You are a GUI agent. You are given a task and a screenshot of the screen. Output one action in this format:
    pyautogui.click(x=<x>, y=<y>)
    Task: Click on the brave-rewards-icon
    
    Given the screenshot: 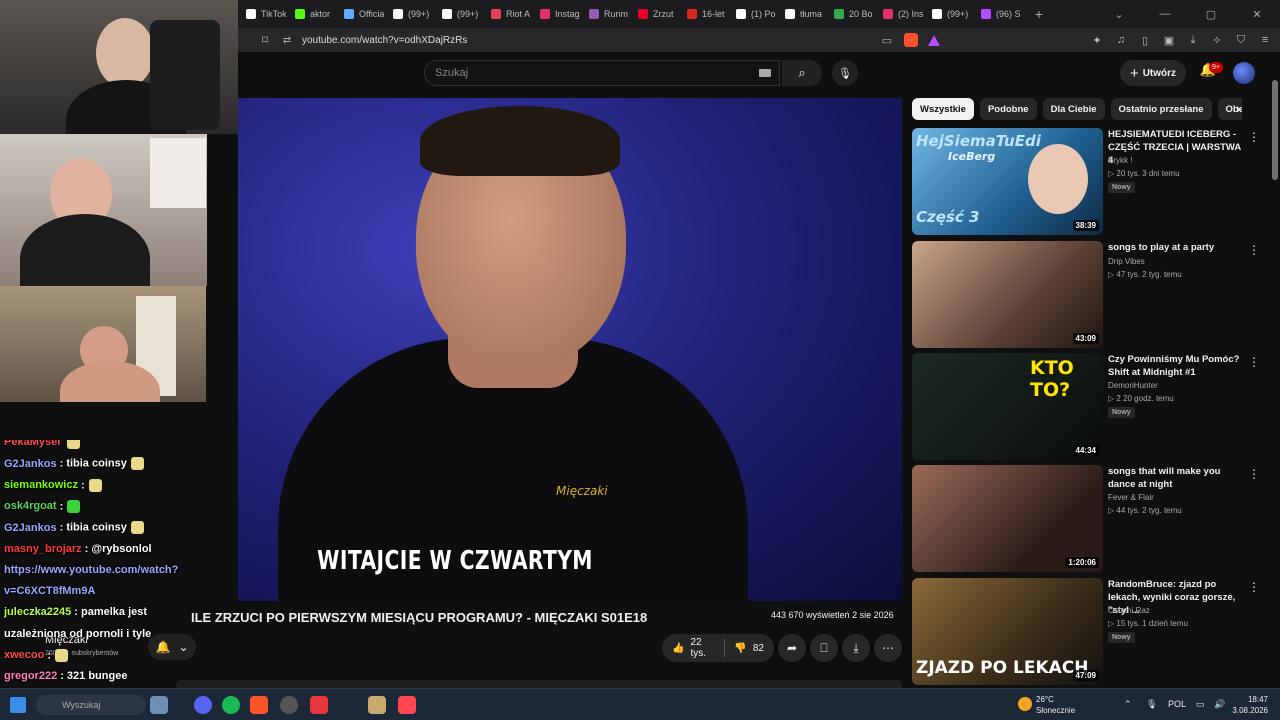 What is the action you would take?
    pyautogui.click(x=934, y=40)
    